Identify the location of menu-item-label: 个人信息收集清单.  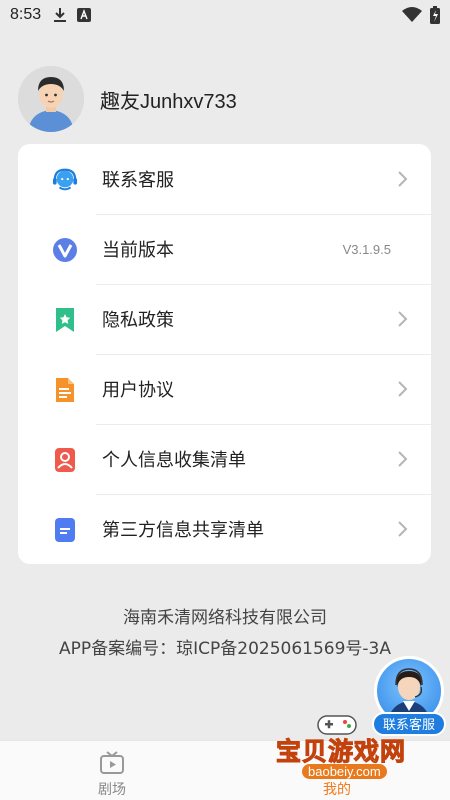
(174, 460).